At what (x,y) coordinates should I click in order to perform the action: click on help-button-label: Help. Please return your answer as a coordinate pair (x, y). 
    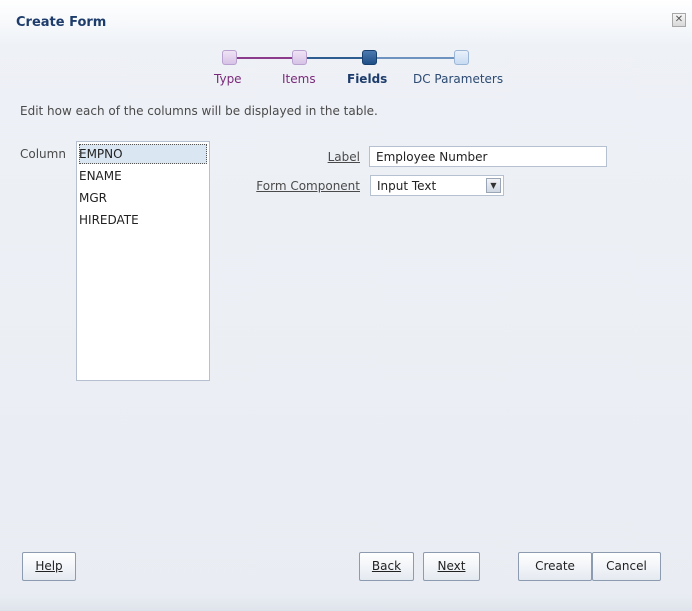
    Looking at the image, I should click on (49, 566).